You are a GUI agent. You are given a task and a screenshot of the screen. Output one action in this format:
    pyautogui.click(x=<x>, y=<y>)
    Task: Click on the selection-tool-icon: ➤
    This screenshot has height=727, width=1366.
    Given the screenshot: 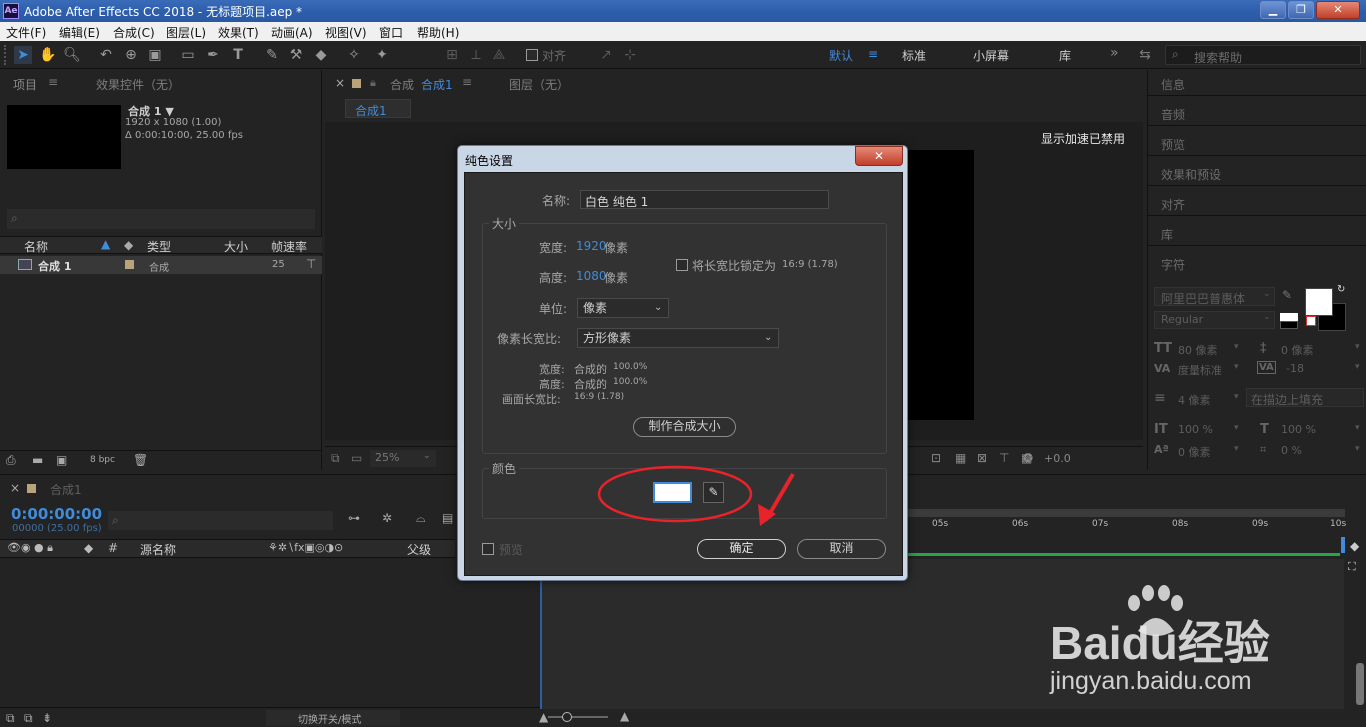 What is the action you would take?
    pyautogui.click(x=23, y=55)
    